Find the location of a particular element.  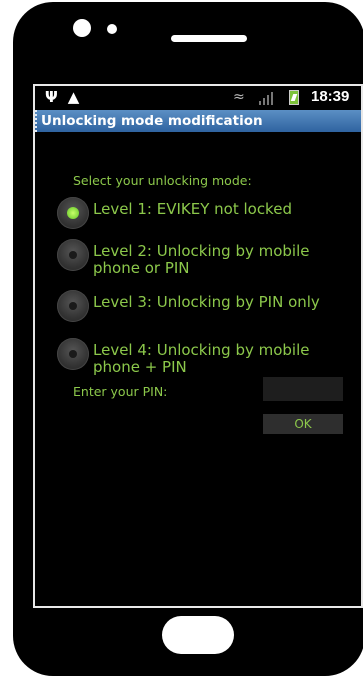

usb-icon: Ψ is located at coordinates (51, 97).